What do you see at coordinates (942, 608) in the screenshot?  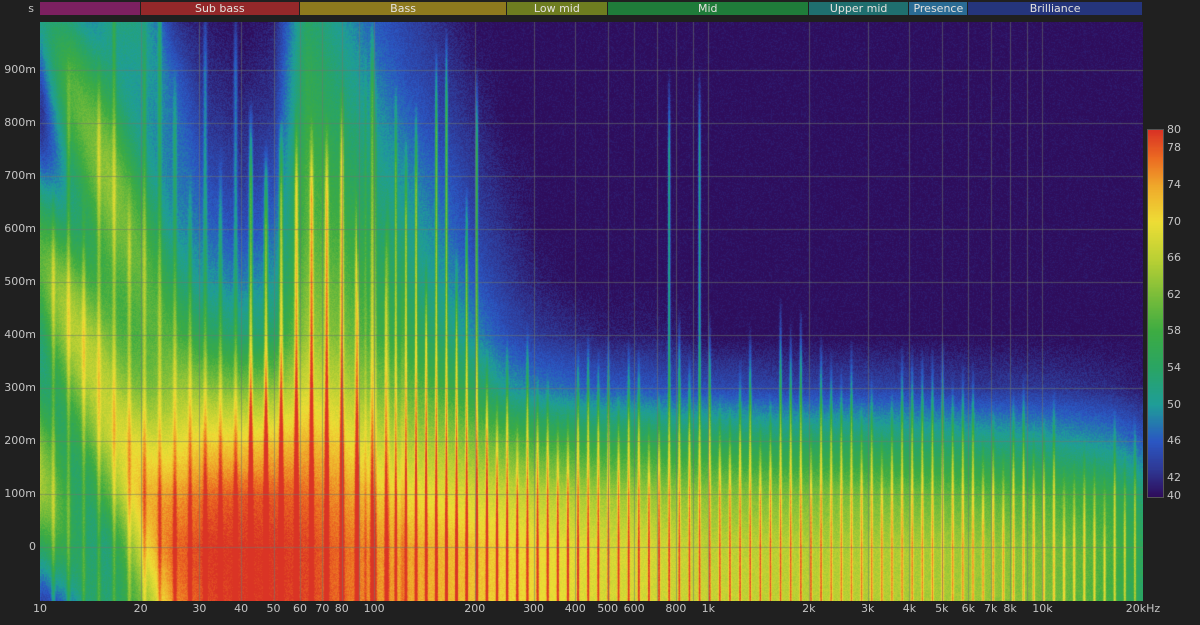 I see `frequency-tick-label: 5k` at bounding box center [942, 608].